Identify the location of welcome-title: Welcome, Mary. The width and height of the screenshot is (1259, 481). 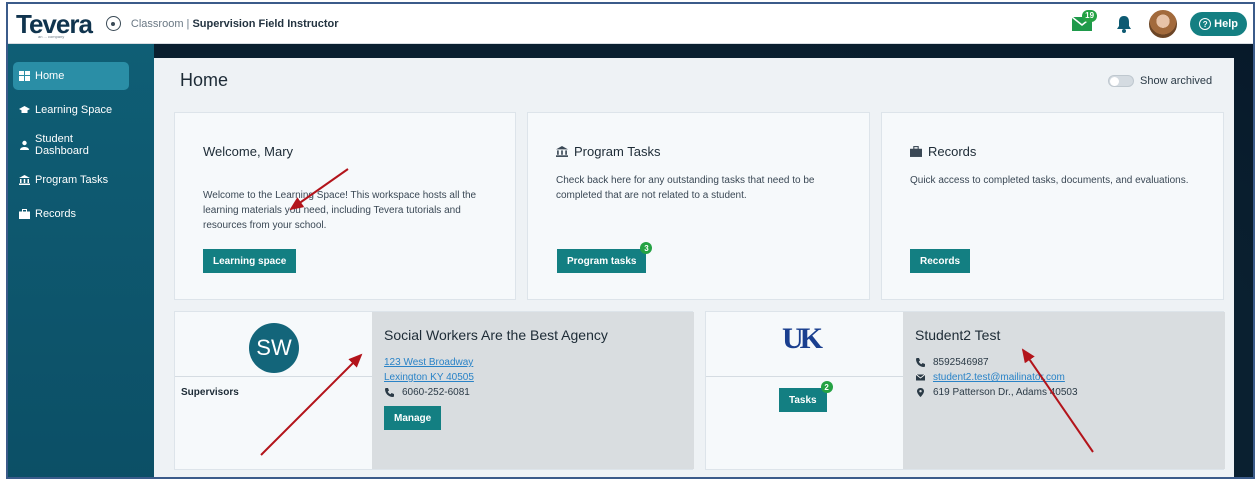
(248, 151).